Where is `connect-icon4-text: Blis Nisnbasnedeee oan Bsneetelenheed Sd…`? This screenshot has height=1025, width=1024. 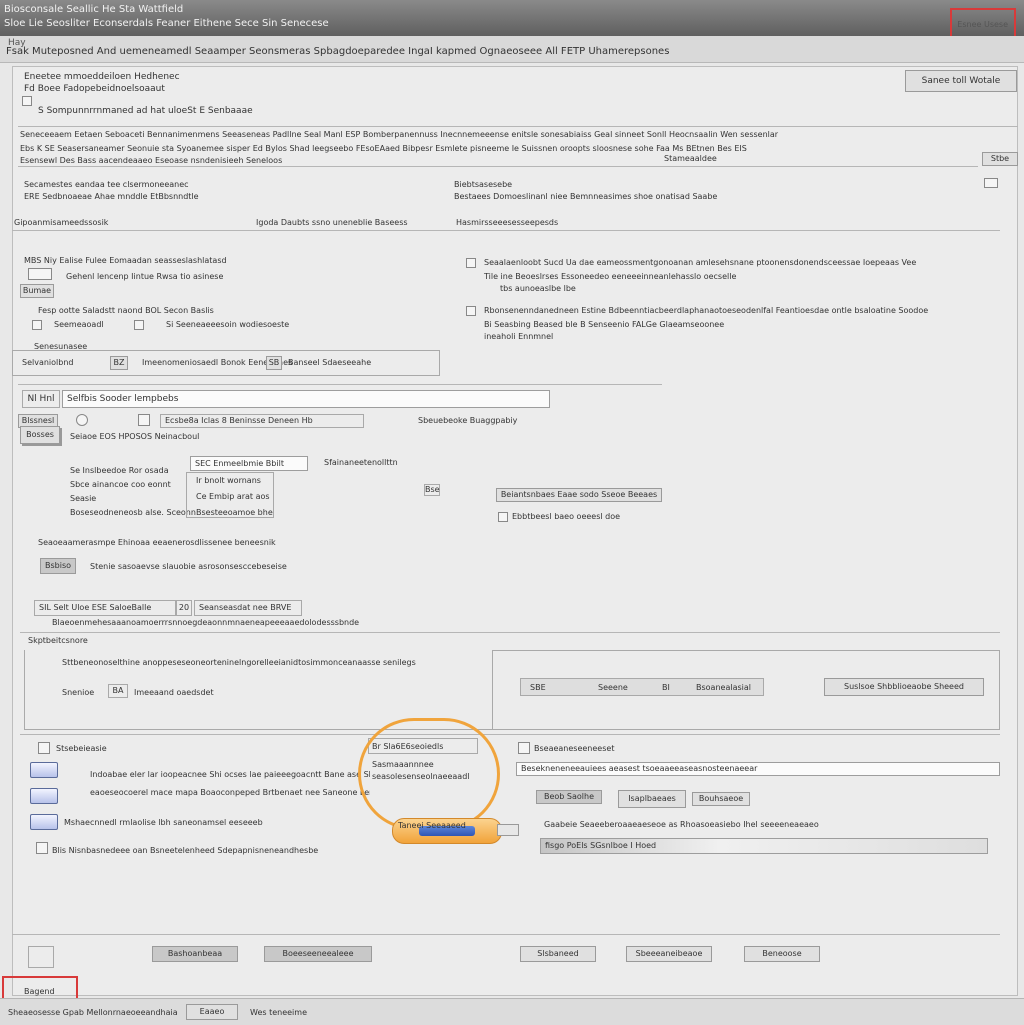
connect-icon4-text: Blis Nisnbasnedeee oan Bsneetelenheed Sd… is located at coordinates (185, 850).